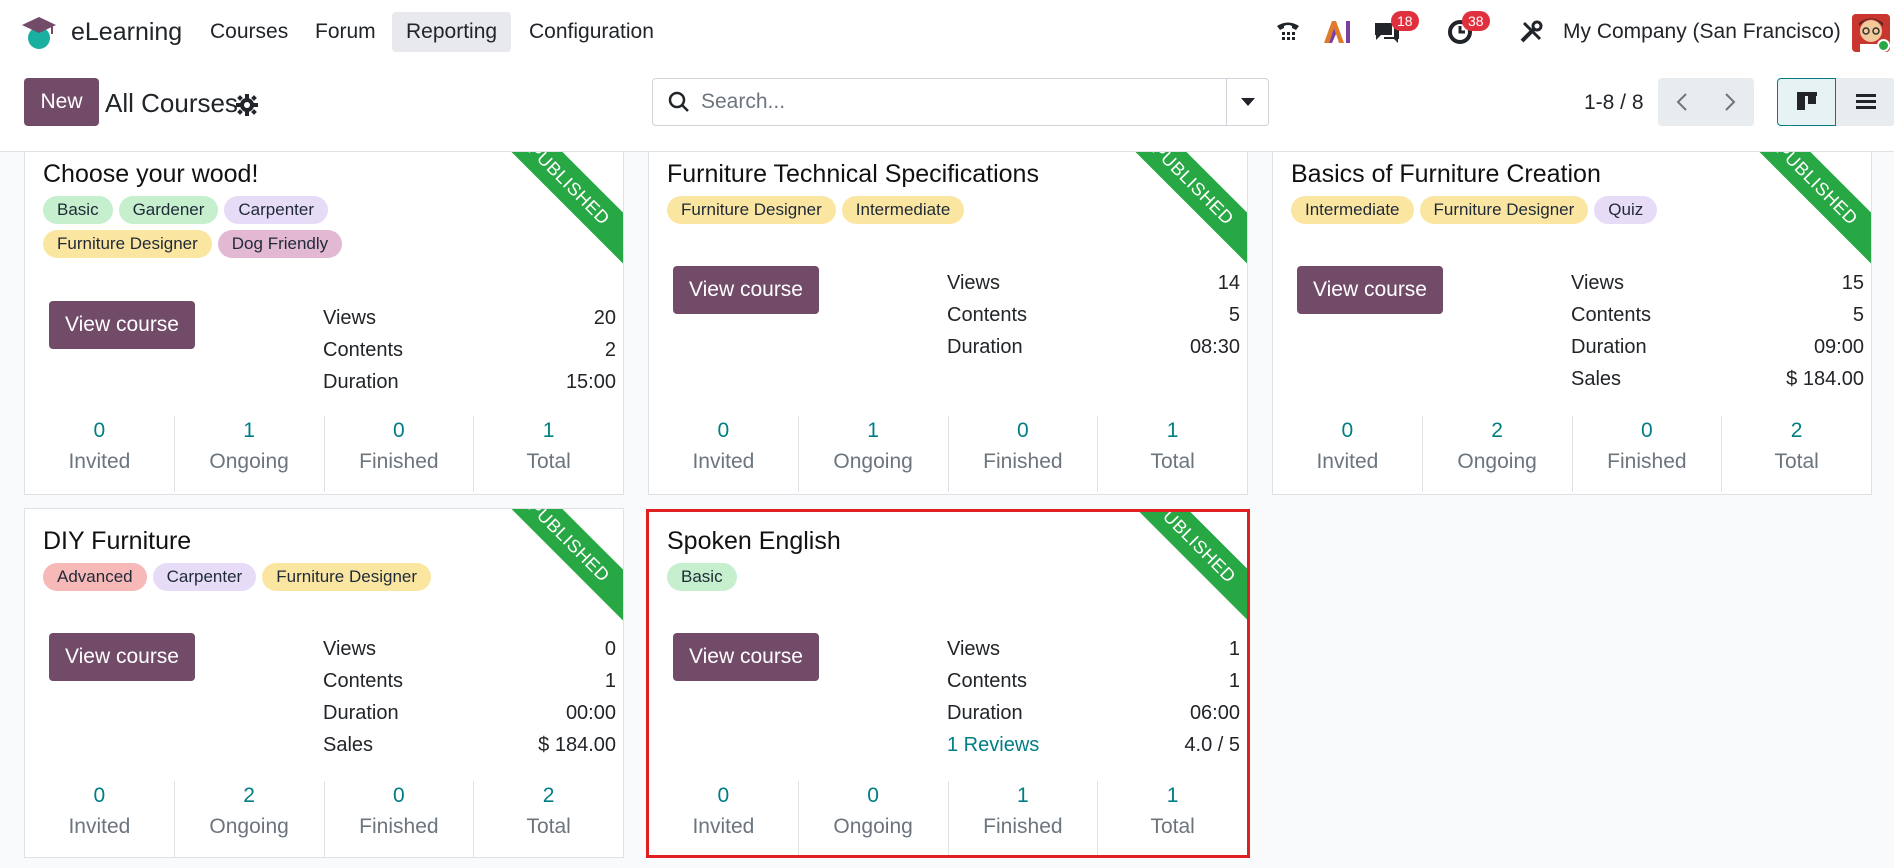  I want to click on messages-badge: 18, so click(1405, 21).